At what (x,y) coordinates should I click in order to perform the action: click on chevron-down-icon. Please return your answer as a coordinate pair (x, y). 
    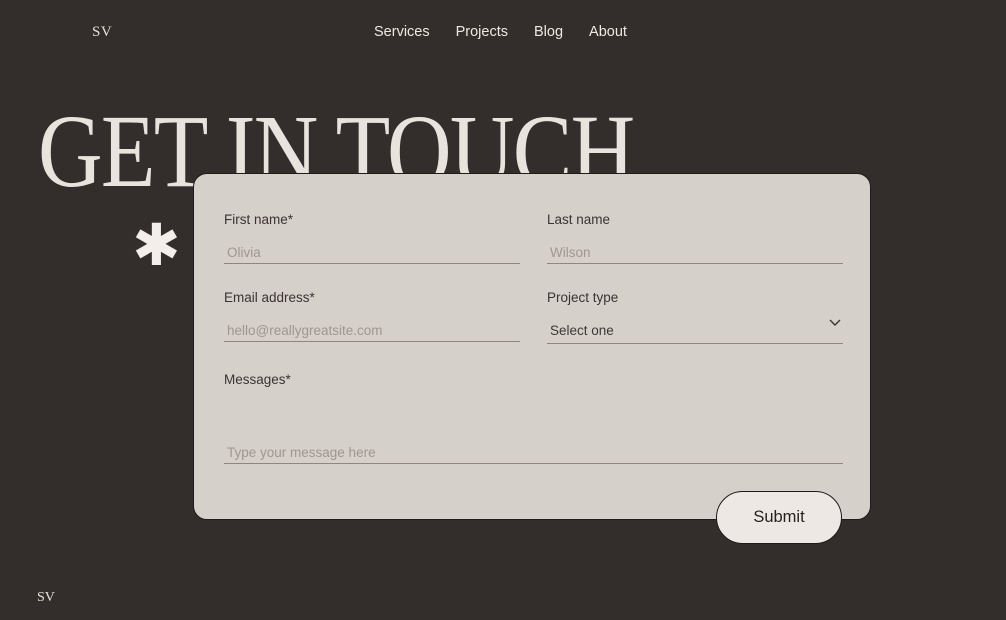
    Looking at the image, I should click on (835, 322).